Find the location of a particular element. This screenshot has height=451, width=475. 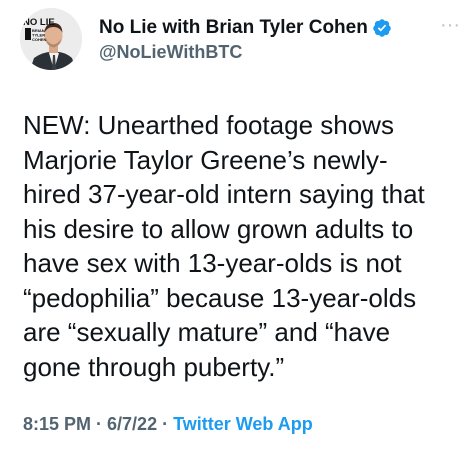

tweet-line: his desire to allow grown adults to is located at coordinates (218, 228).